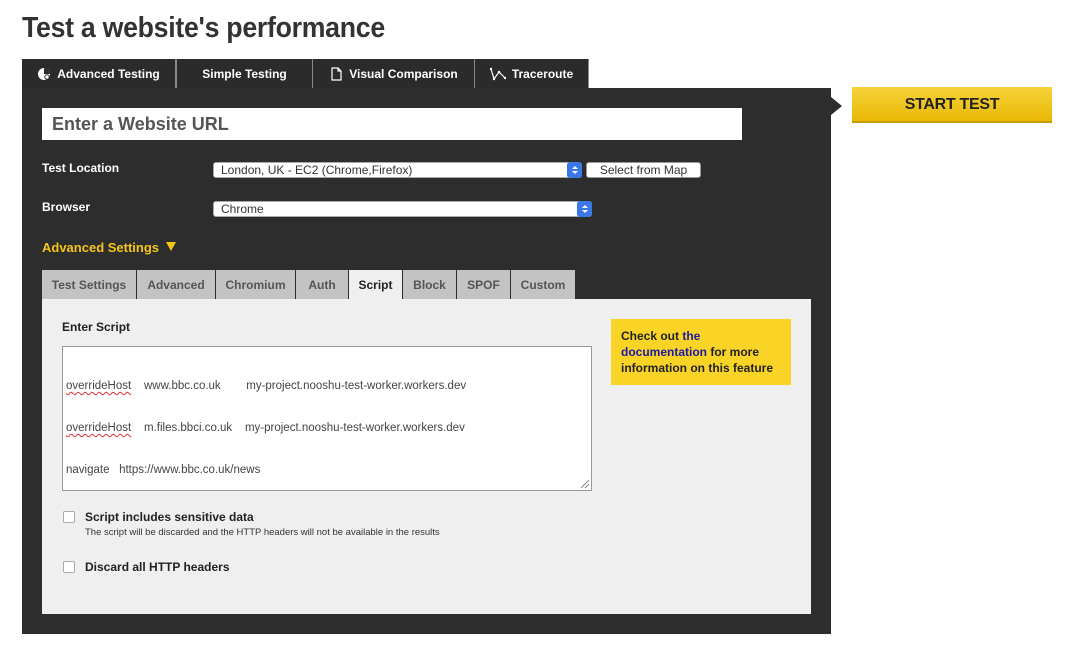 This screenshot has height=646, width=1071. Describe the element at coordinates (652, 336) in the screenshot. I see `callout-prefix: Check out` at that location.